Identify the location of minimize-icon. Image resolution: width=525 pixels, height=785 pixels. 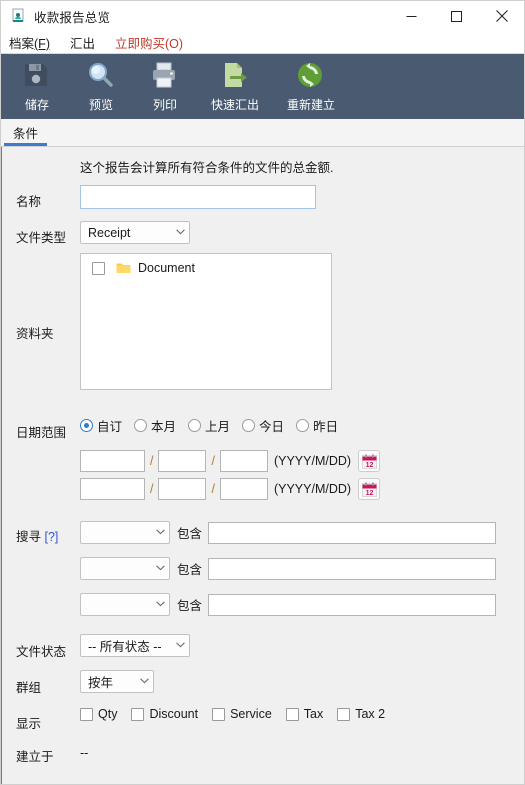
(411, 16).